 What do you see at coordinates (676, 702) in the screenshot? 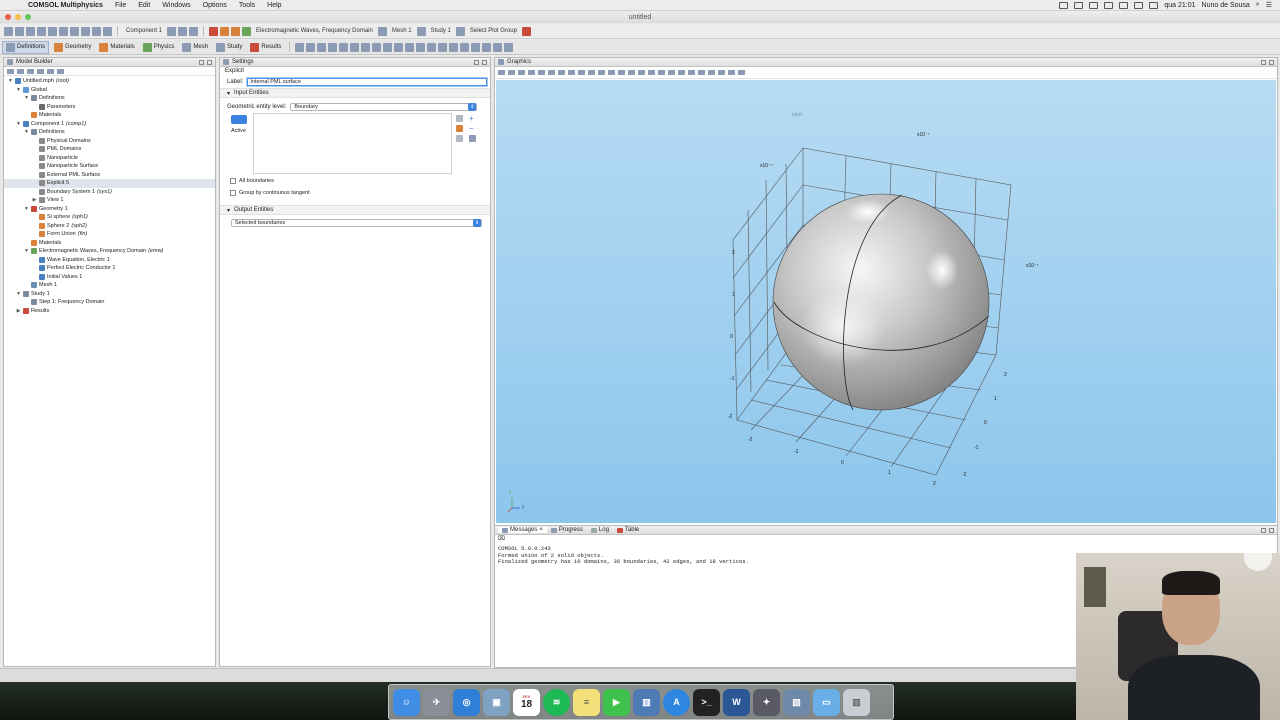
I see `appstore-icon: A` at bounding box center [676, 702].